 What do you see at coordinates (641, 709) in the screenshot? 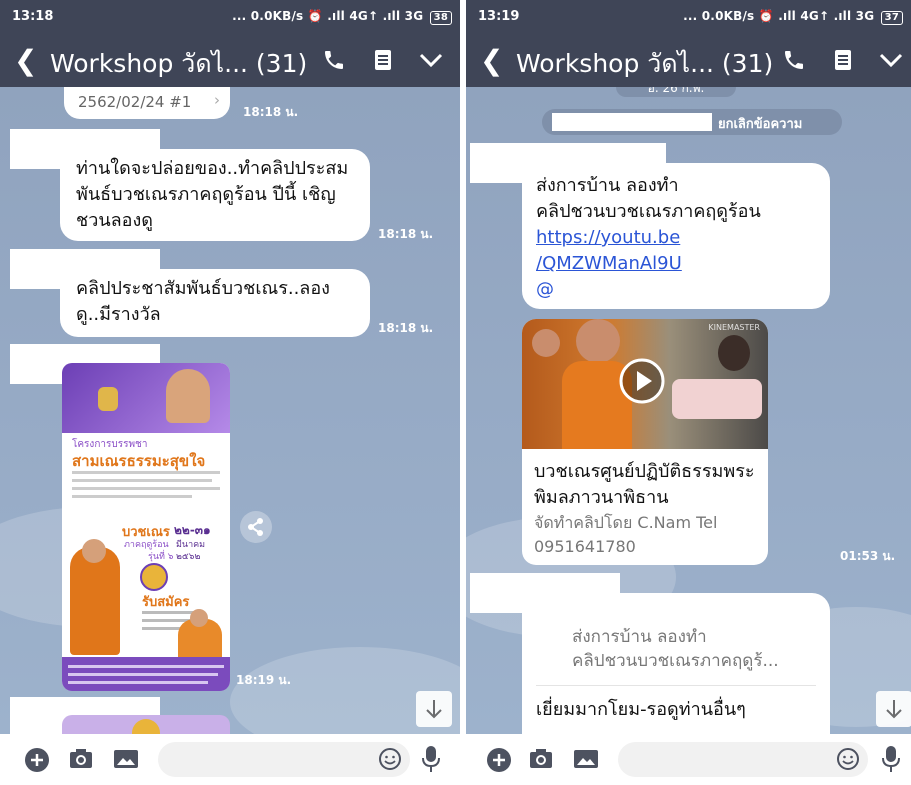
I see `reply-text: เยี่ยมมากโยม-รอดูท่านอื่นๆ` at bounding box center [641, 709].